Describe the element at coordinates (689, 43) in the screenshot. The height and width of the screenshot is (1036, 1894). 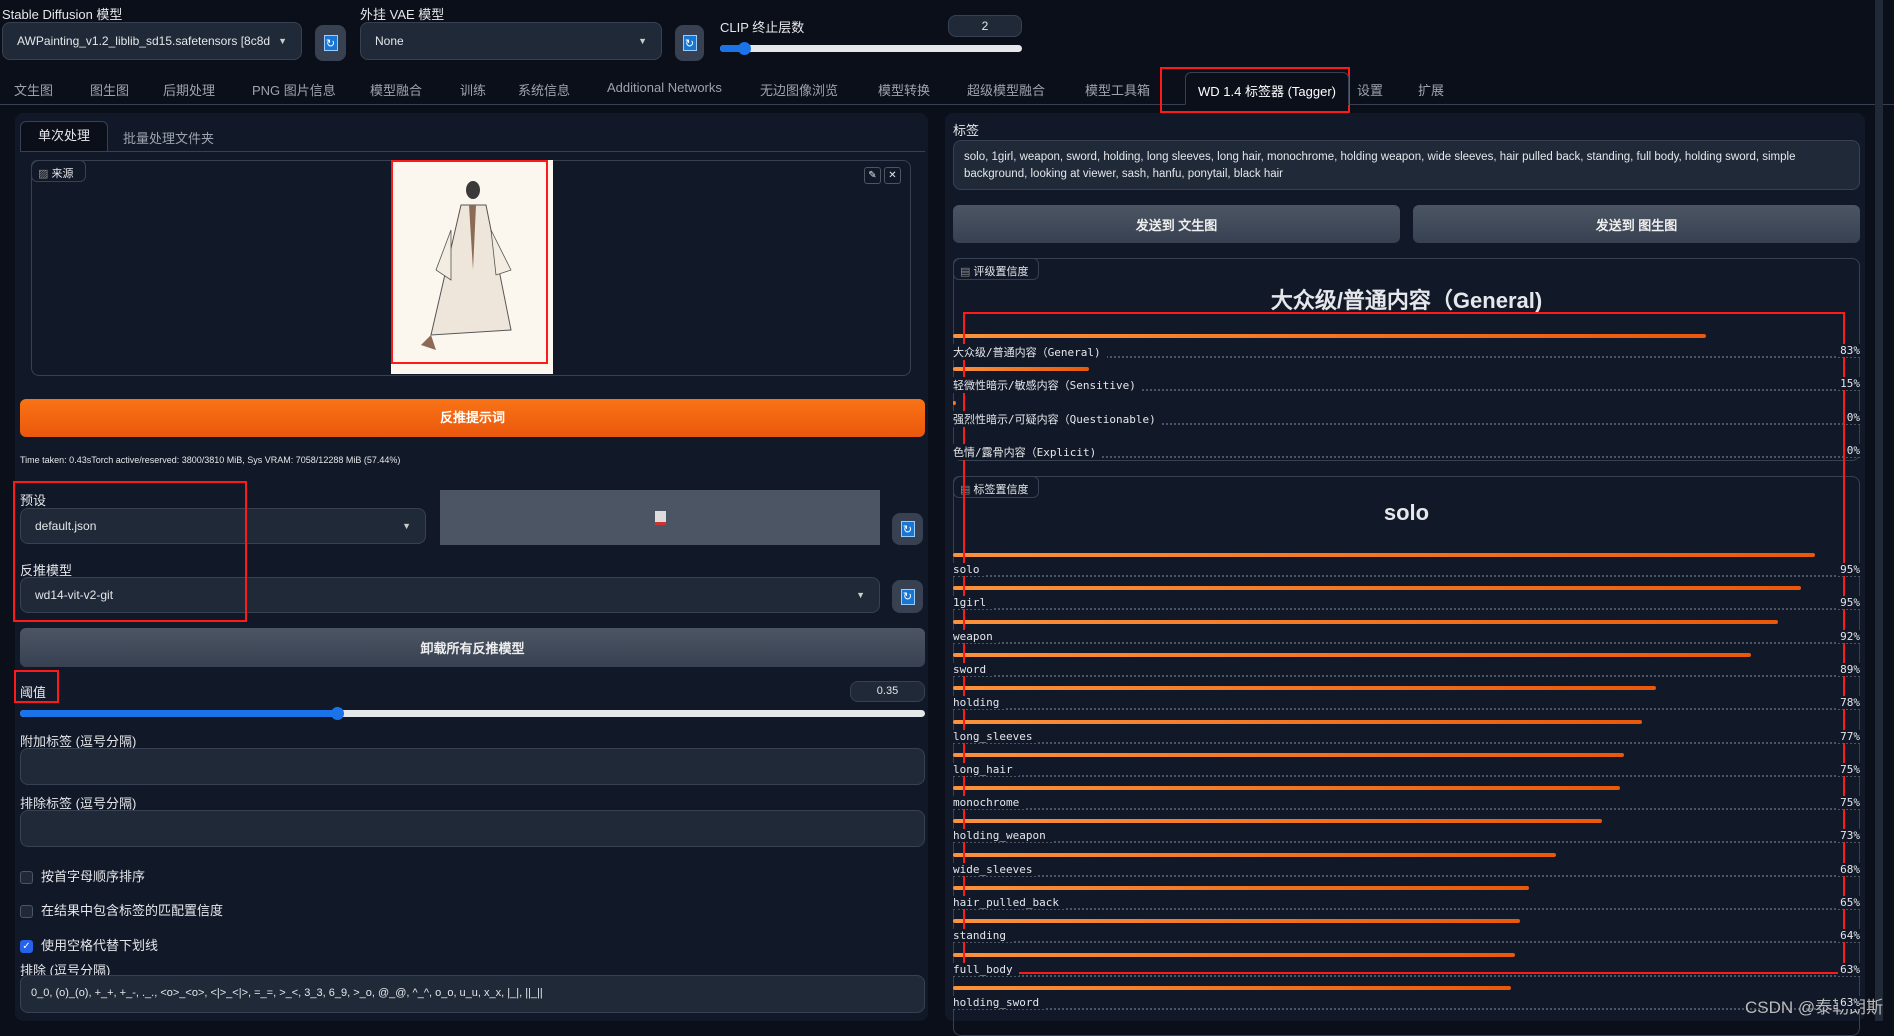
I see `refresh-vae-button: ↻` at that location.